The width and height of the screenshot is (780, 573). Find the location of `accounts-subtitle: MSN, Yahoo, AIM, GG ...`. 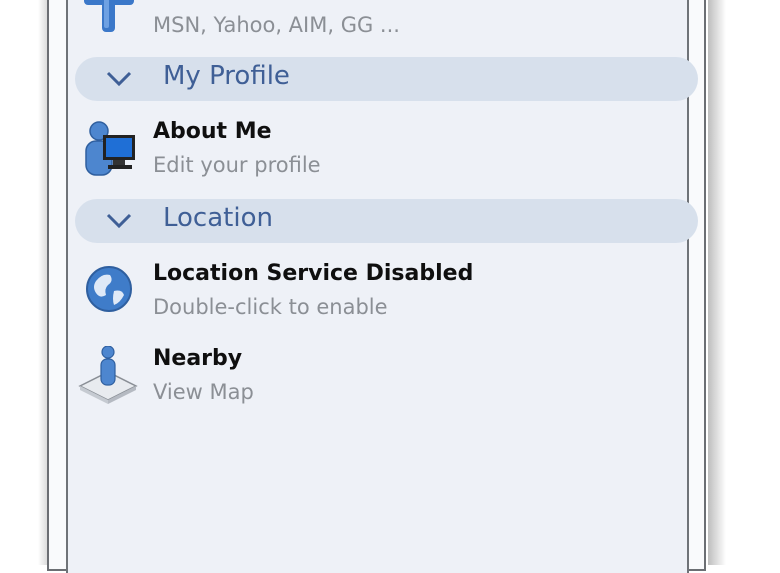

accounts-subtitle: MSN, Yahoo, AIM, GG ... is located at coordinates (276, 25).